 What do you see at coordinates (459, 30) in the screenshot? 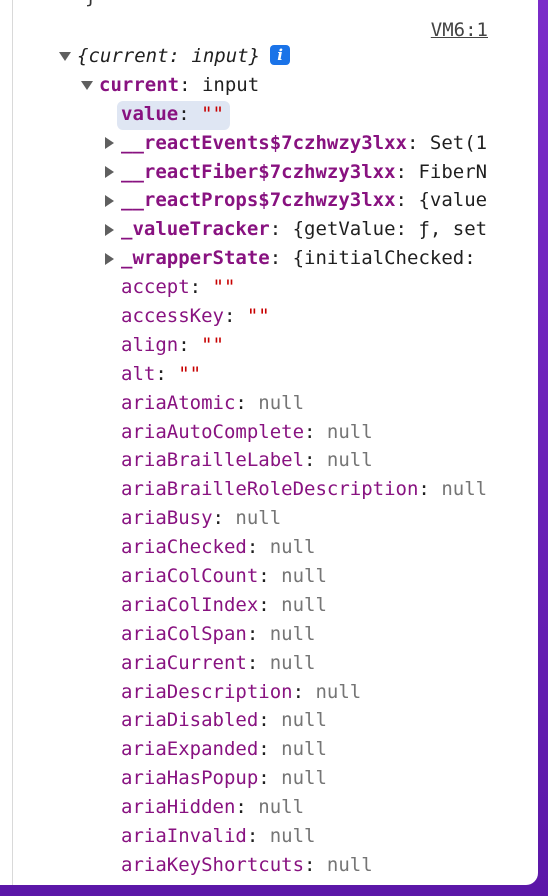
I see `source-location-link: VM6:1` at bounding box center [459, 30].